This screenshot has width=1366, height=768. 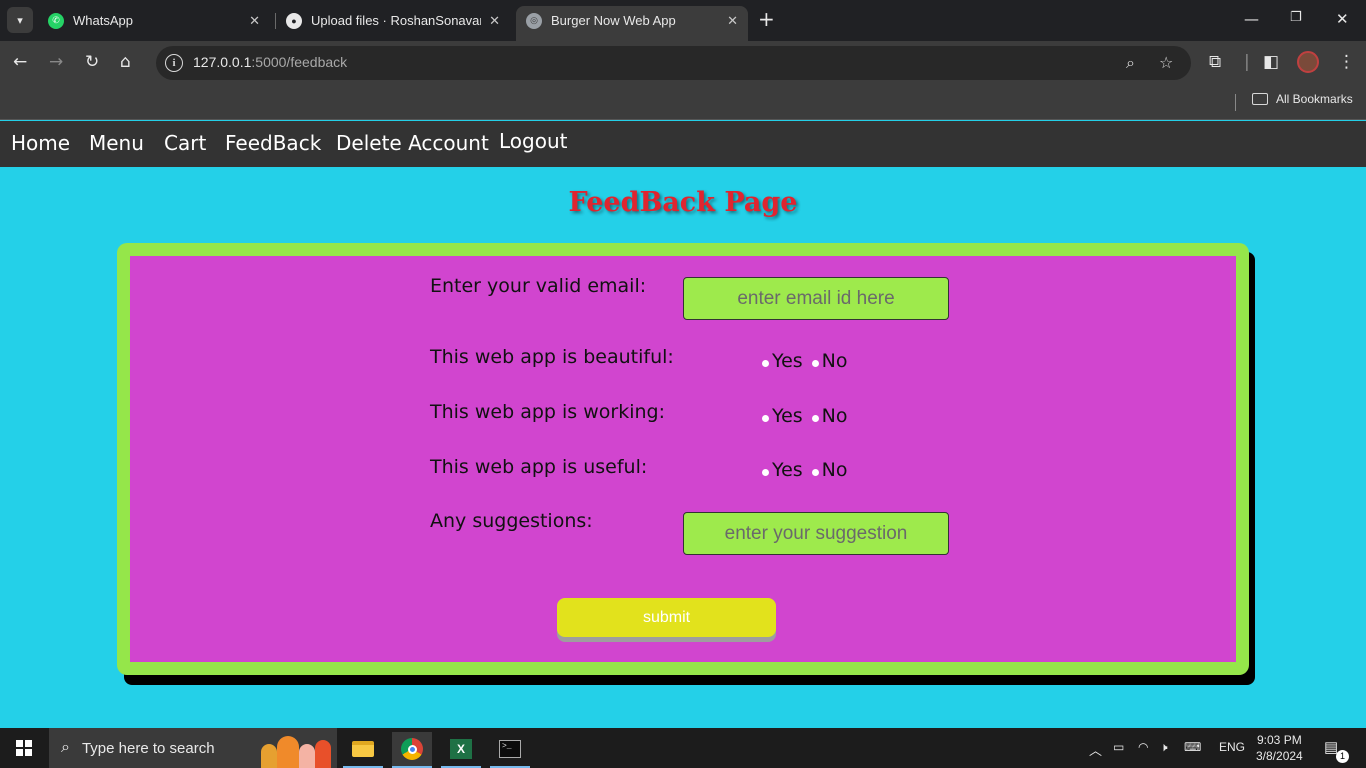 I want to click on working-no-option: No, so click(x=829, y=416).